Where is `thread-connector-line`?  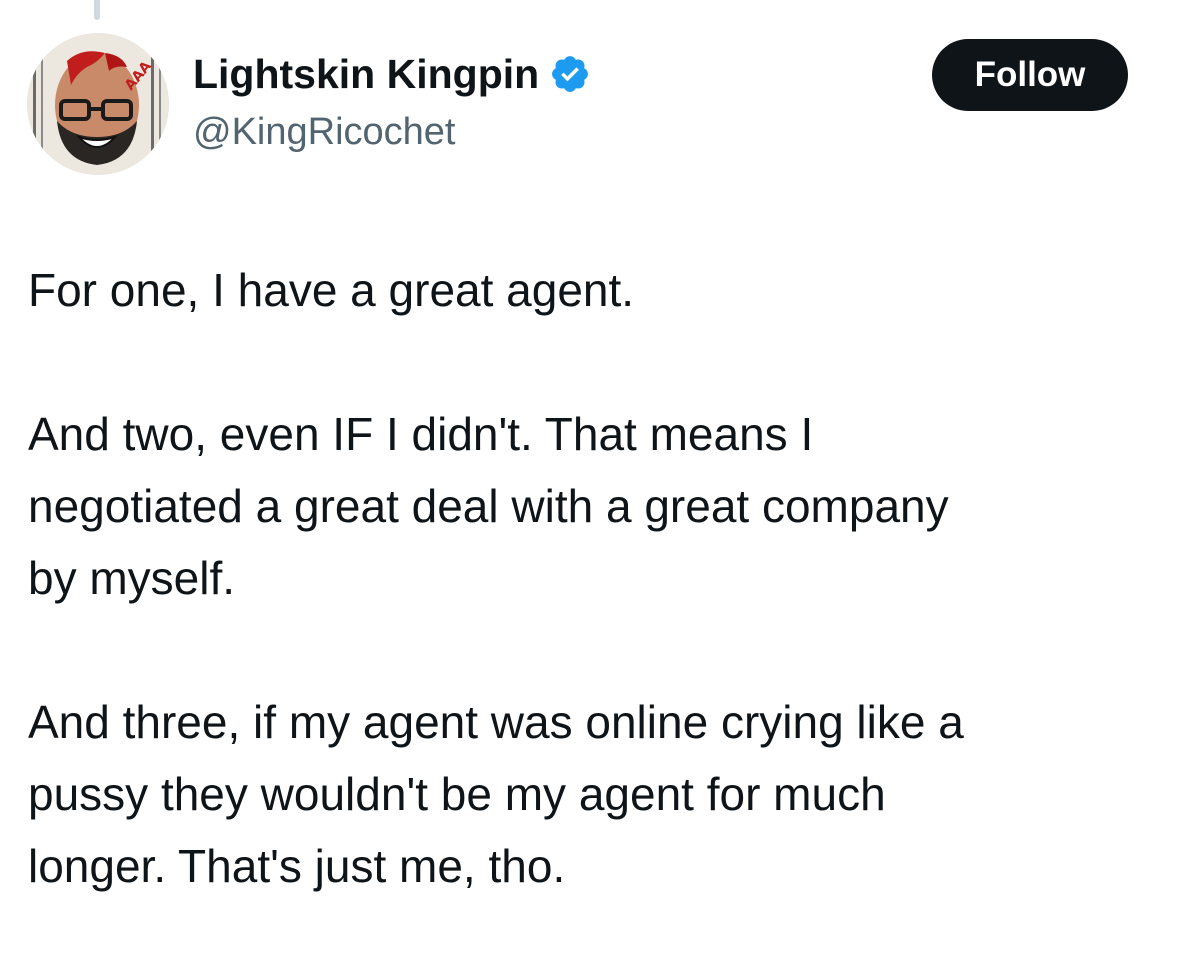
thread-connector-line is located at coordinates (97, 10).